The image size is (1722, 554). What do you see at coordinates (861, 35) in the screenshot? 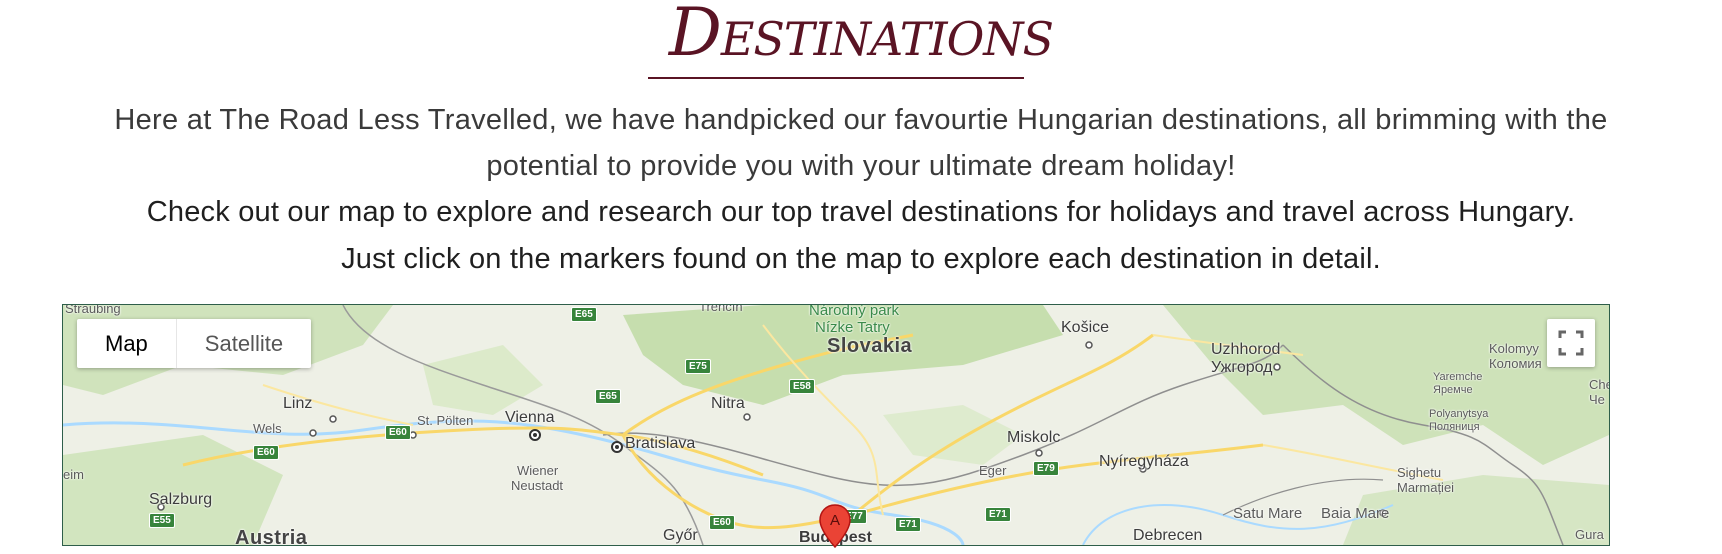
I see `page-title: Destinations` at bounding box center [861, 35].